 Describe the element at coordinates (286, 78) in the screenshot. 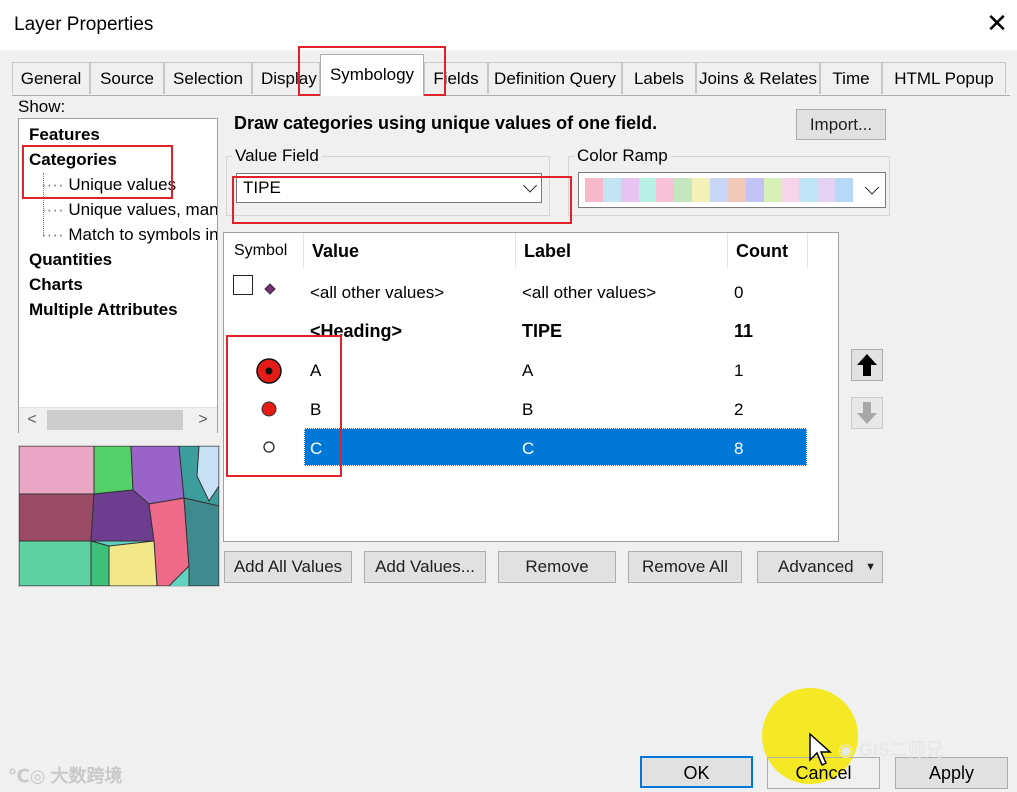

I see `tab-display: Display` at that location.